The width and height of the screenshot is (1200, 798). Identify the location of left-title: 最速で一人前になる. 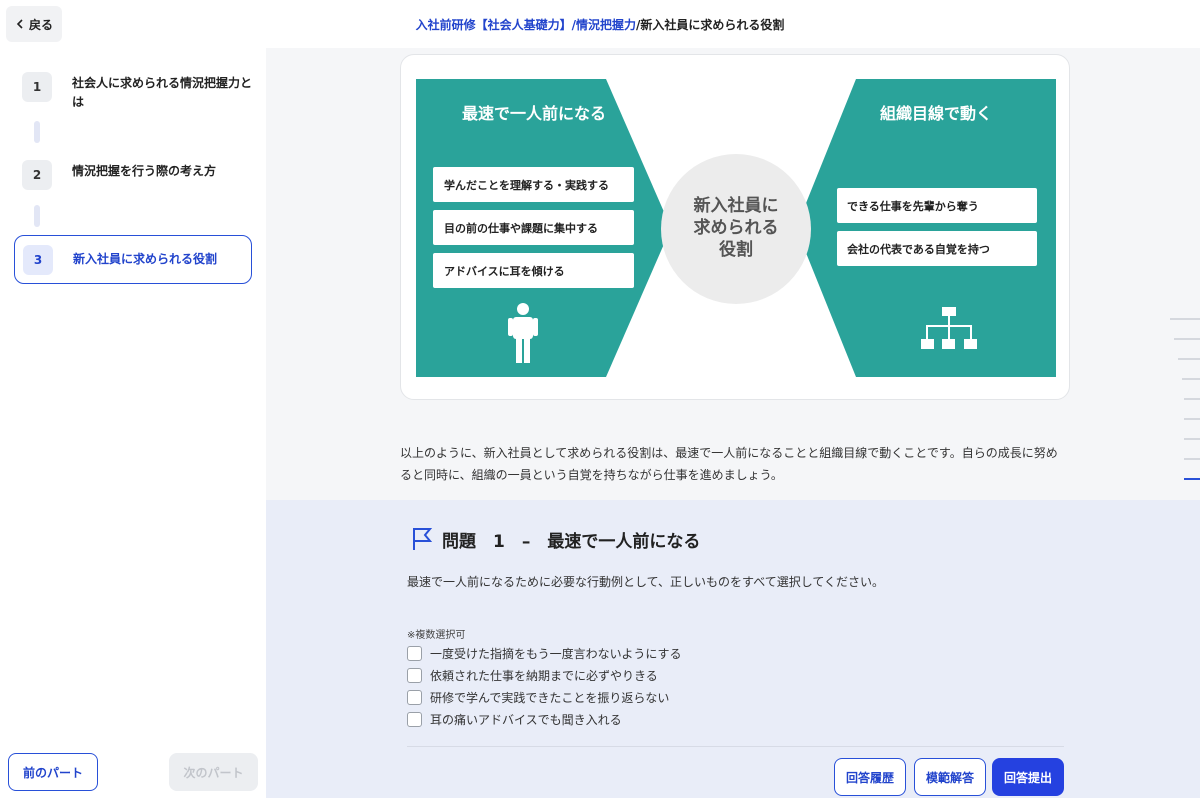
(534, 113).